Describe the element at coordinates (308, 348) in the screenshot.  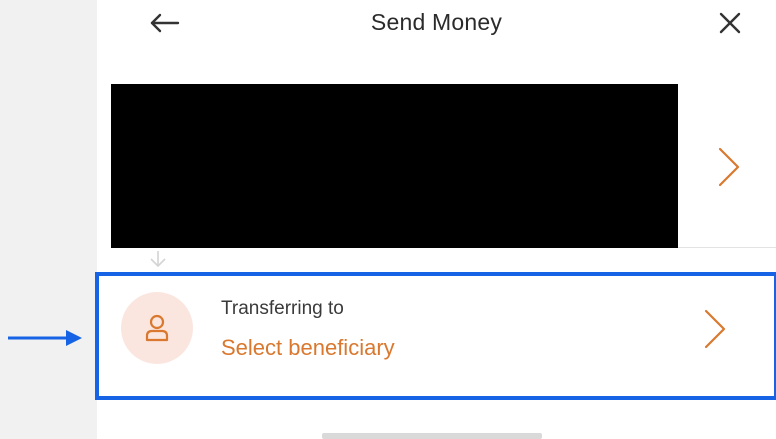
I see `select-beneficiary-link: Select beneficiary` at that location.